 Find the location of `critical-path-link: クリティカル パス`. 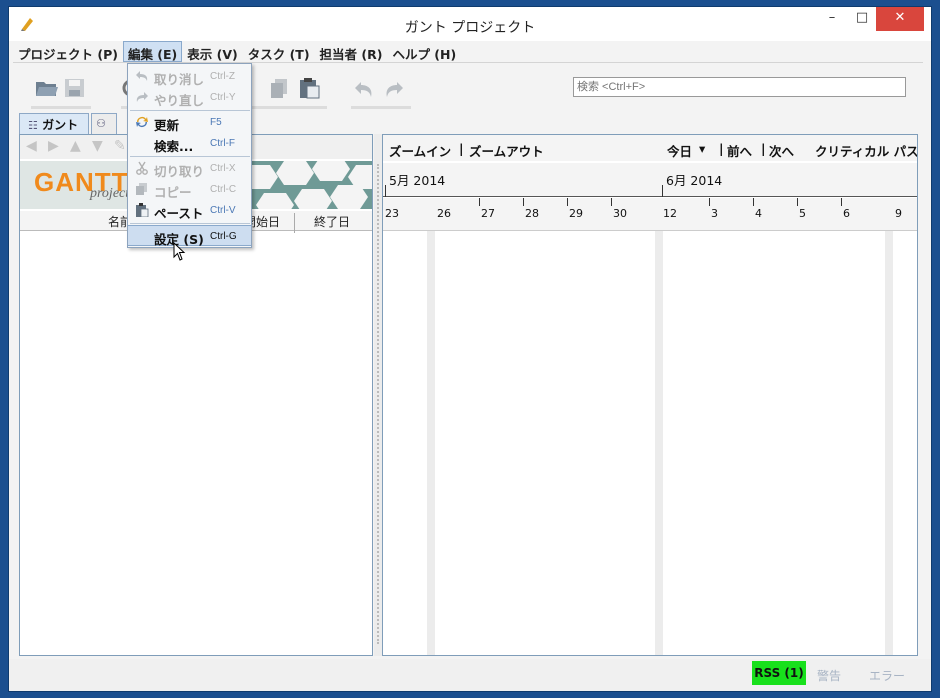

critical-path-link: クリティカル パス is located at coordinates (866, 150).